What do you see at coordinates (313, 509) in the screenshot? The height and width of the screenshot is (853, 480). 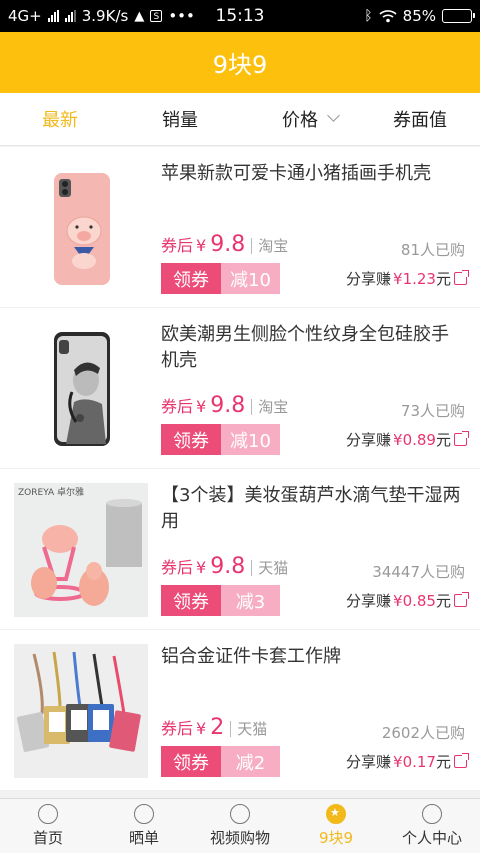 I see `product-title: 【3个装】美妆蛋葫芦水滴气垫干湿两用` at bounding box center [313, 509].